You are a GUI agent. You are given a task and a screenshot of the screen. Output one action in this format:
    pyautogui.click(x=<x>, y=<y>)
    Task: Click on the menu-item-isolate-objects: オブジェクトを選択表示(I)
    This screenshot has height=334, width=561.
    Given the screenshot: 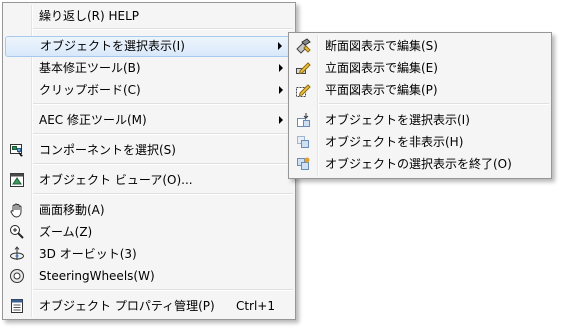 What is the action you would take?
    pyautogui.click(x=149, y=46)
    